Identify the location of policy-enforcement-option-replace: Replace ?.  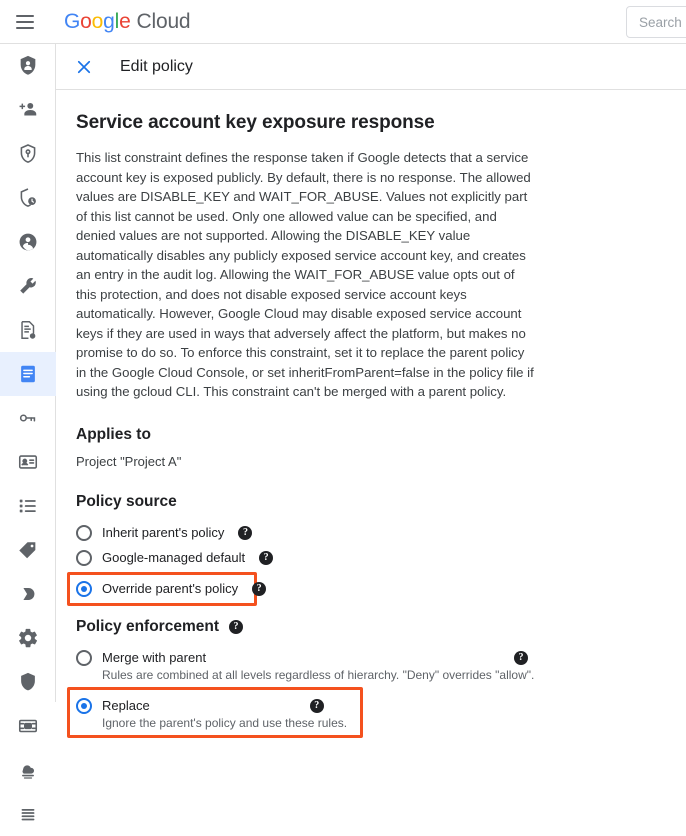
(214, 706).